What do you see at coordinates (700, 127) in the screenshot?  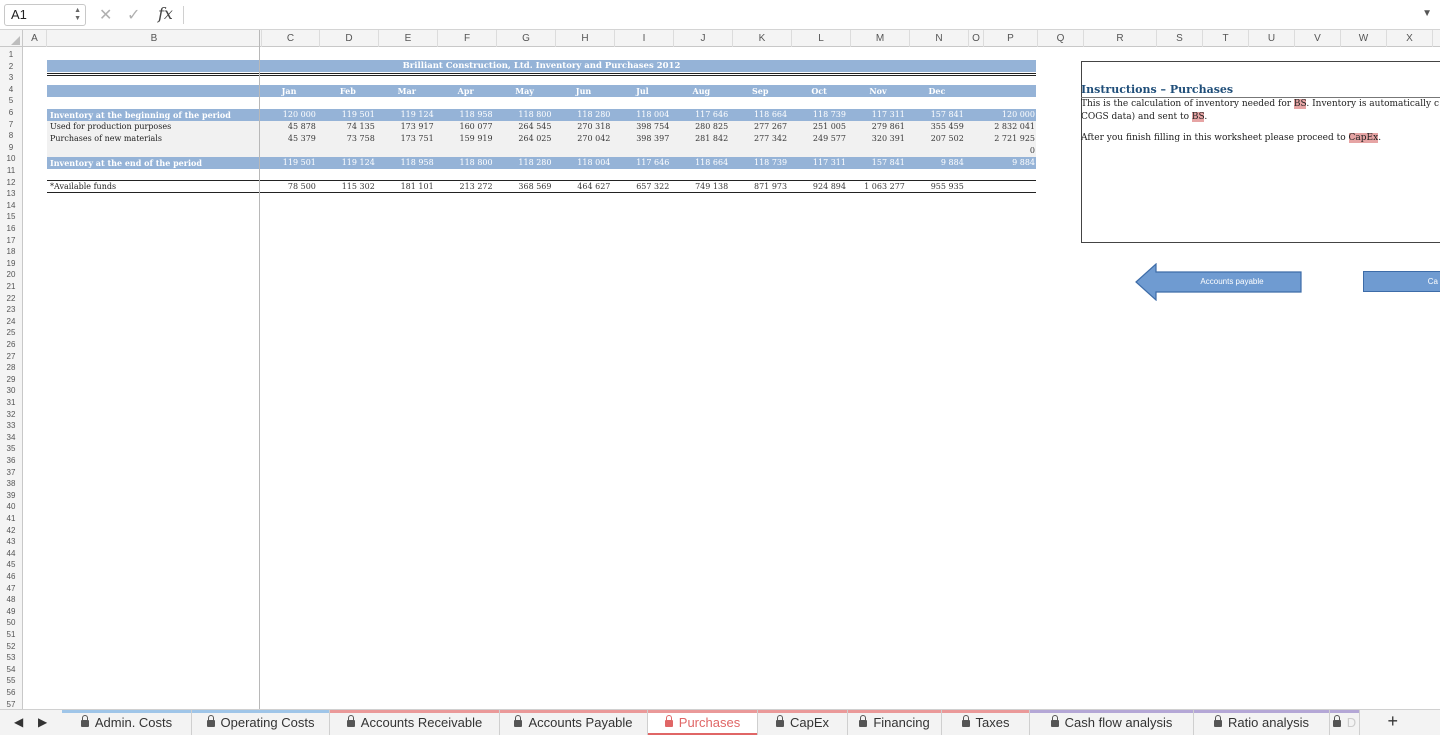 I see `cell-value: 280 825` at bounding box center [700, 127].